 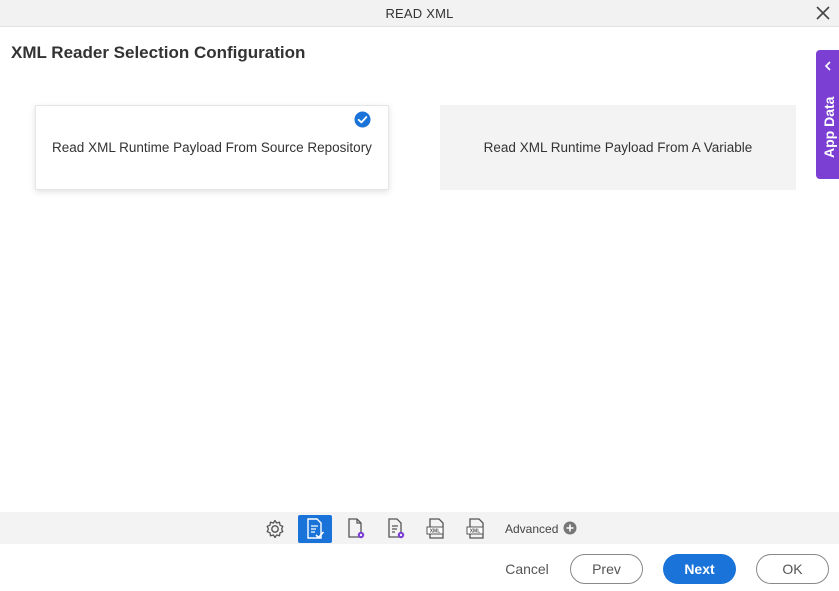 What do you see at coordinates (699, 569) in the screenshot?
I see `next-button: Next` at bounding box center [699, 569].